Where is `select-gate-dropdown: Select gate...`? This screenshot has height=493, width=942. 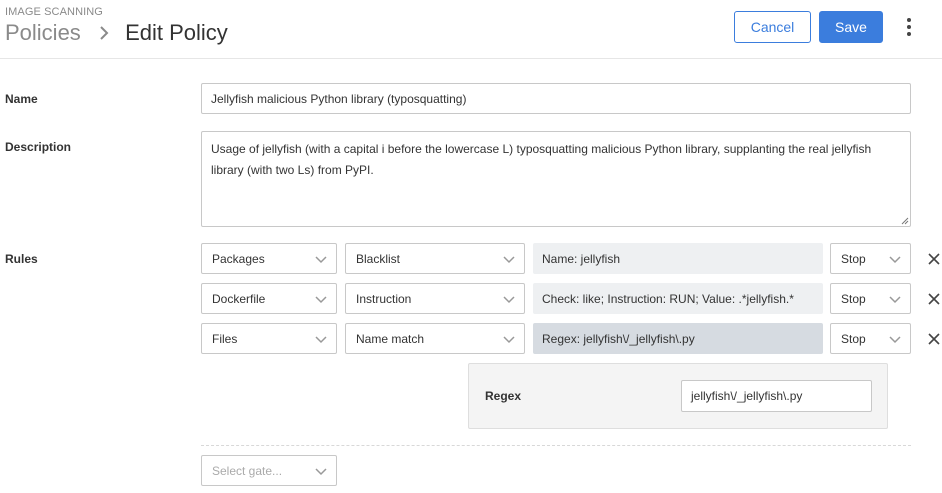
select-gate-dropdown: Select gate... is located at coordinates (269, 470).